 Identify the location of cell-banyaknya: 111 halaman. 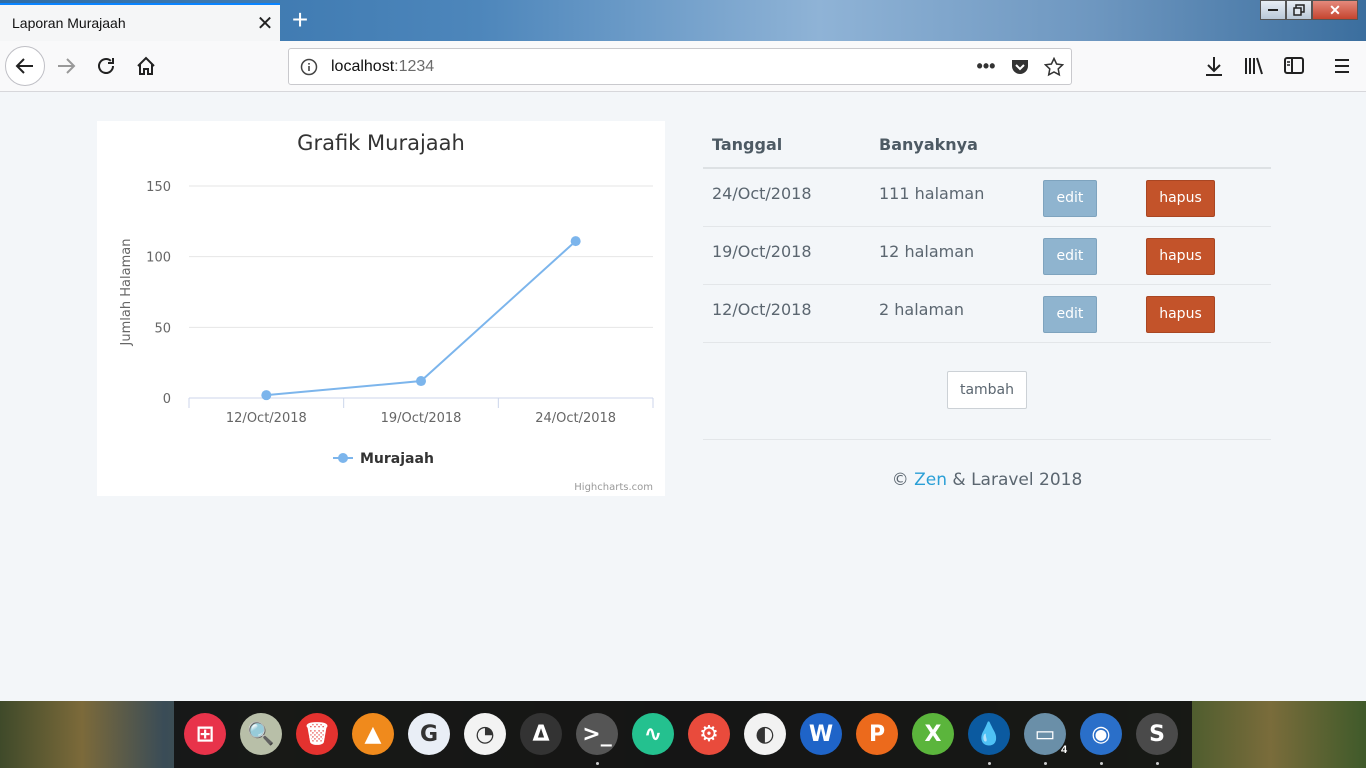
(932, 193).